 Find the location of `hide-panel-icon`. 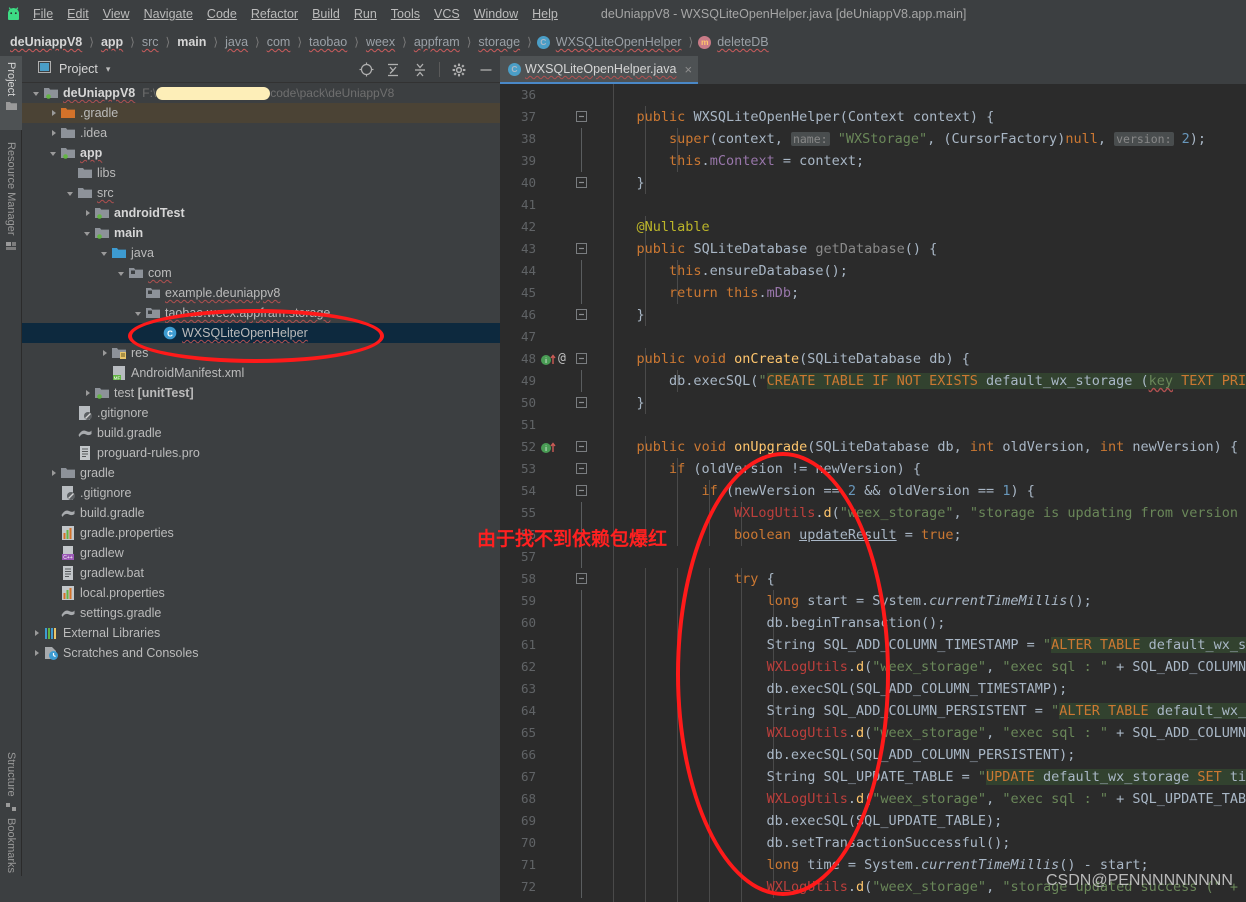

hide-panel-icon is located at coordinates (486, 70).